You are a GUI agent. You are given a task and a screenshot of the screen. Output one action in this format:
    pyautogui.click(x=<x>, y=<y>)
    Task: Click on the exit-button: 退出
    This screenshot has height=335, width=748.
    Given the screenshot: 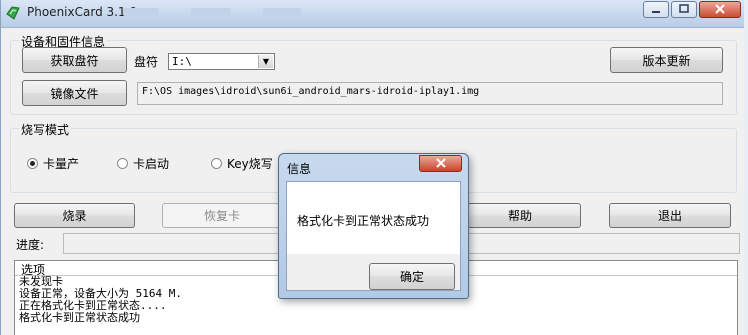 What is the action you would take?
    pyautogui.click(x=670, y=215)
    